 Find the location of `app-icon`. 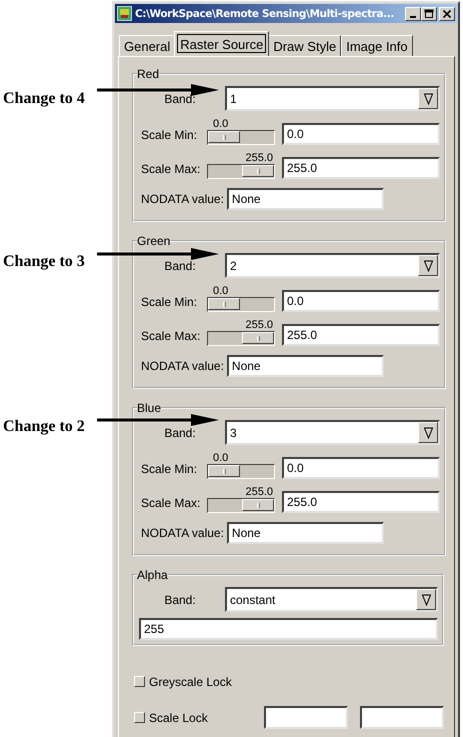

app-icon is located at coordinates (124, 13).